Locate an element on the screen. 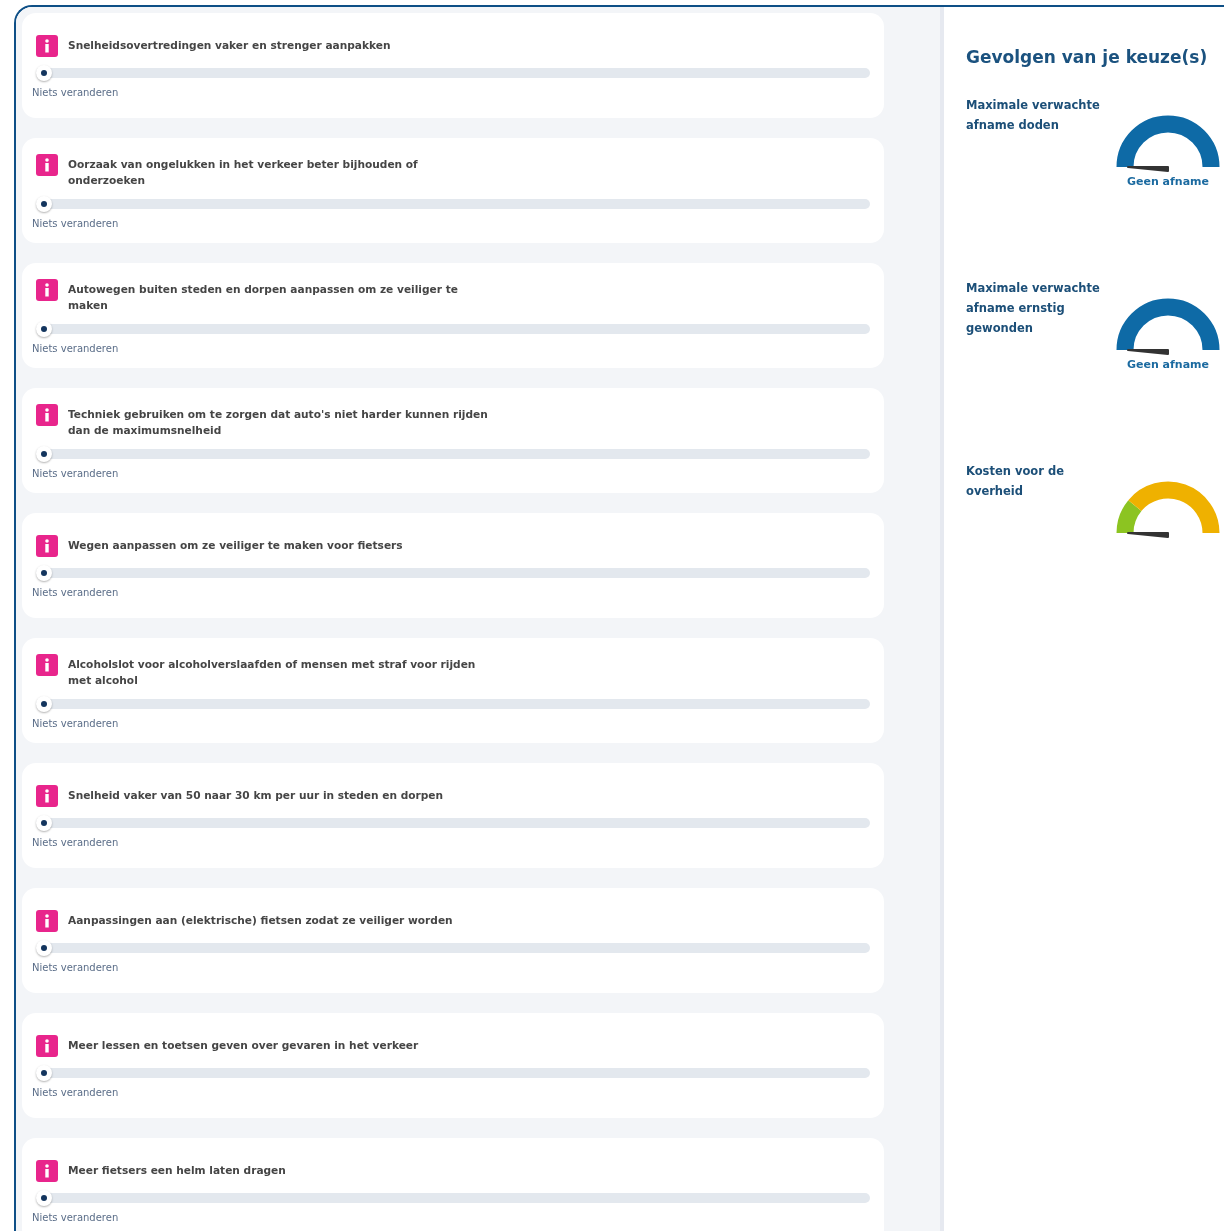 The height and width of the screenshot is (1231, 1224). measure-title: Snelheid vaker van 50 naar 30 km per uur in steden en dorpen is located at coordinates (256, 795).